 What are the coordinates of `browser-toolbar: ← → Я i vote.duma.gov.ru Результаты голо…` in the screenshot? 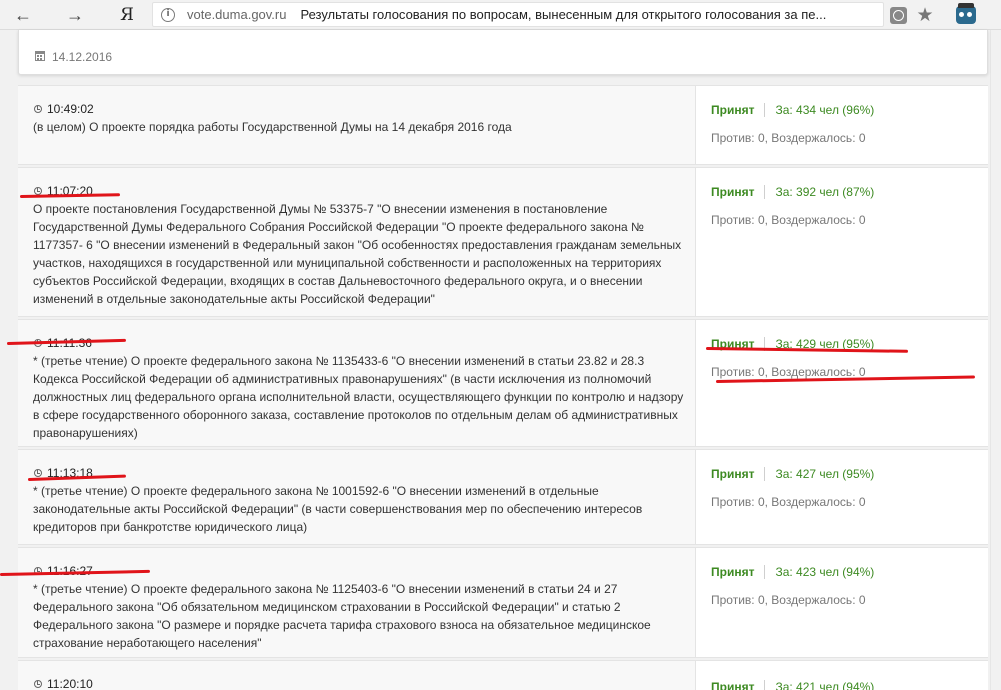 It's located at (500, 15).